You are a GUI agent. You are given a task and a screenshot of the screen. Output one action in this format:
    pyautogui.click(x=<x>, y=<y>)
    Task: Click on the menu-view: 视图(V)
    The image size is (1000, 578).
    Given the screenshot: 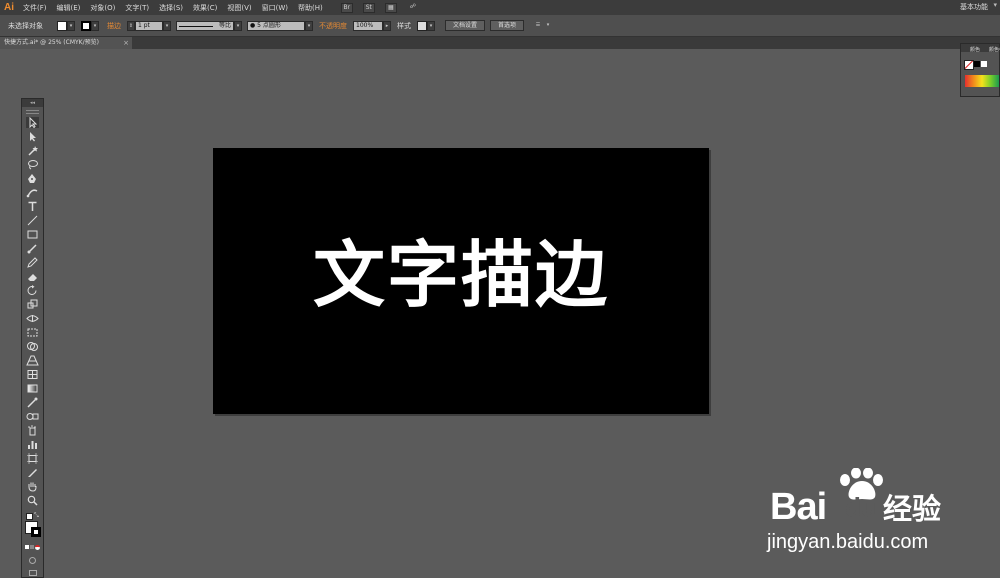 What is the action you would take?
    pyautogui.click(x=239, y=8)
    